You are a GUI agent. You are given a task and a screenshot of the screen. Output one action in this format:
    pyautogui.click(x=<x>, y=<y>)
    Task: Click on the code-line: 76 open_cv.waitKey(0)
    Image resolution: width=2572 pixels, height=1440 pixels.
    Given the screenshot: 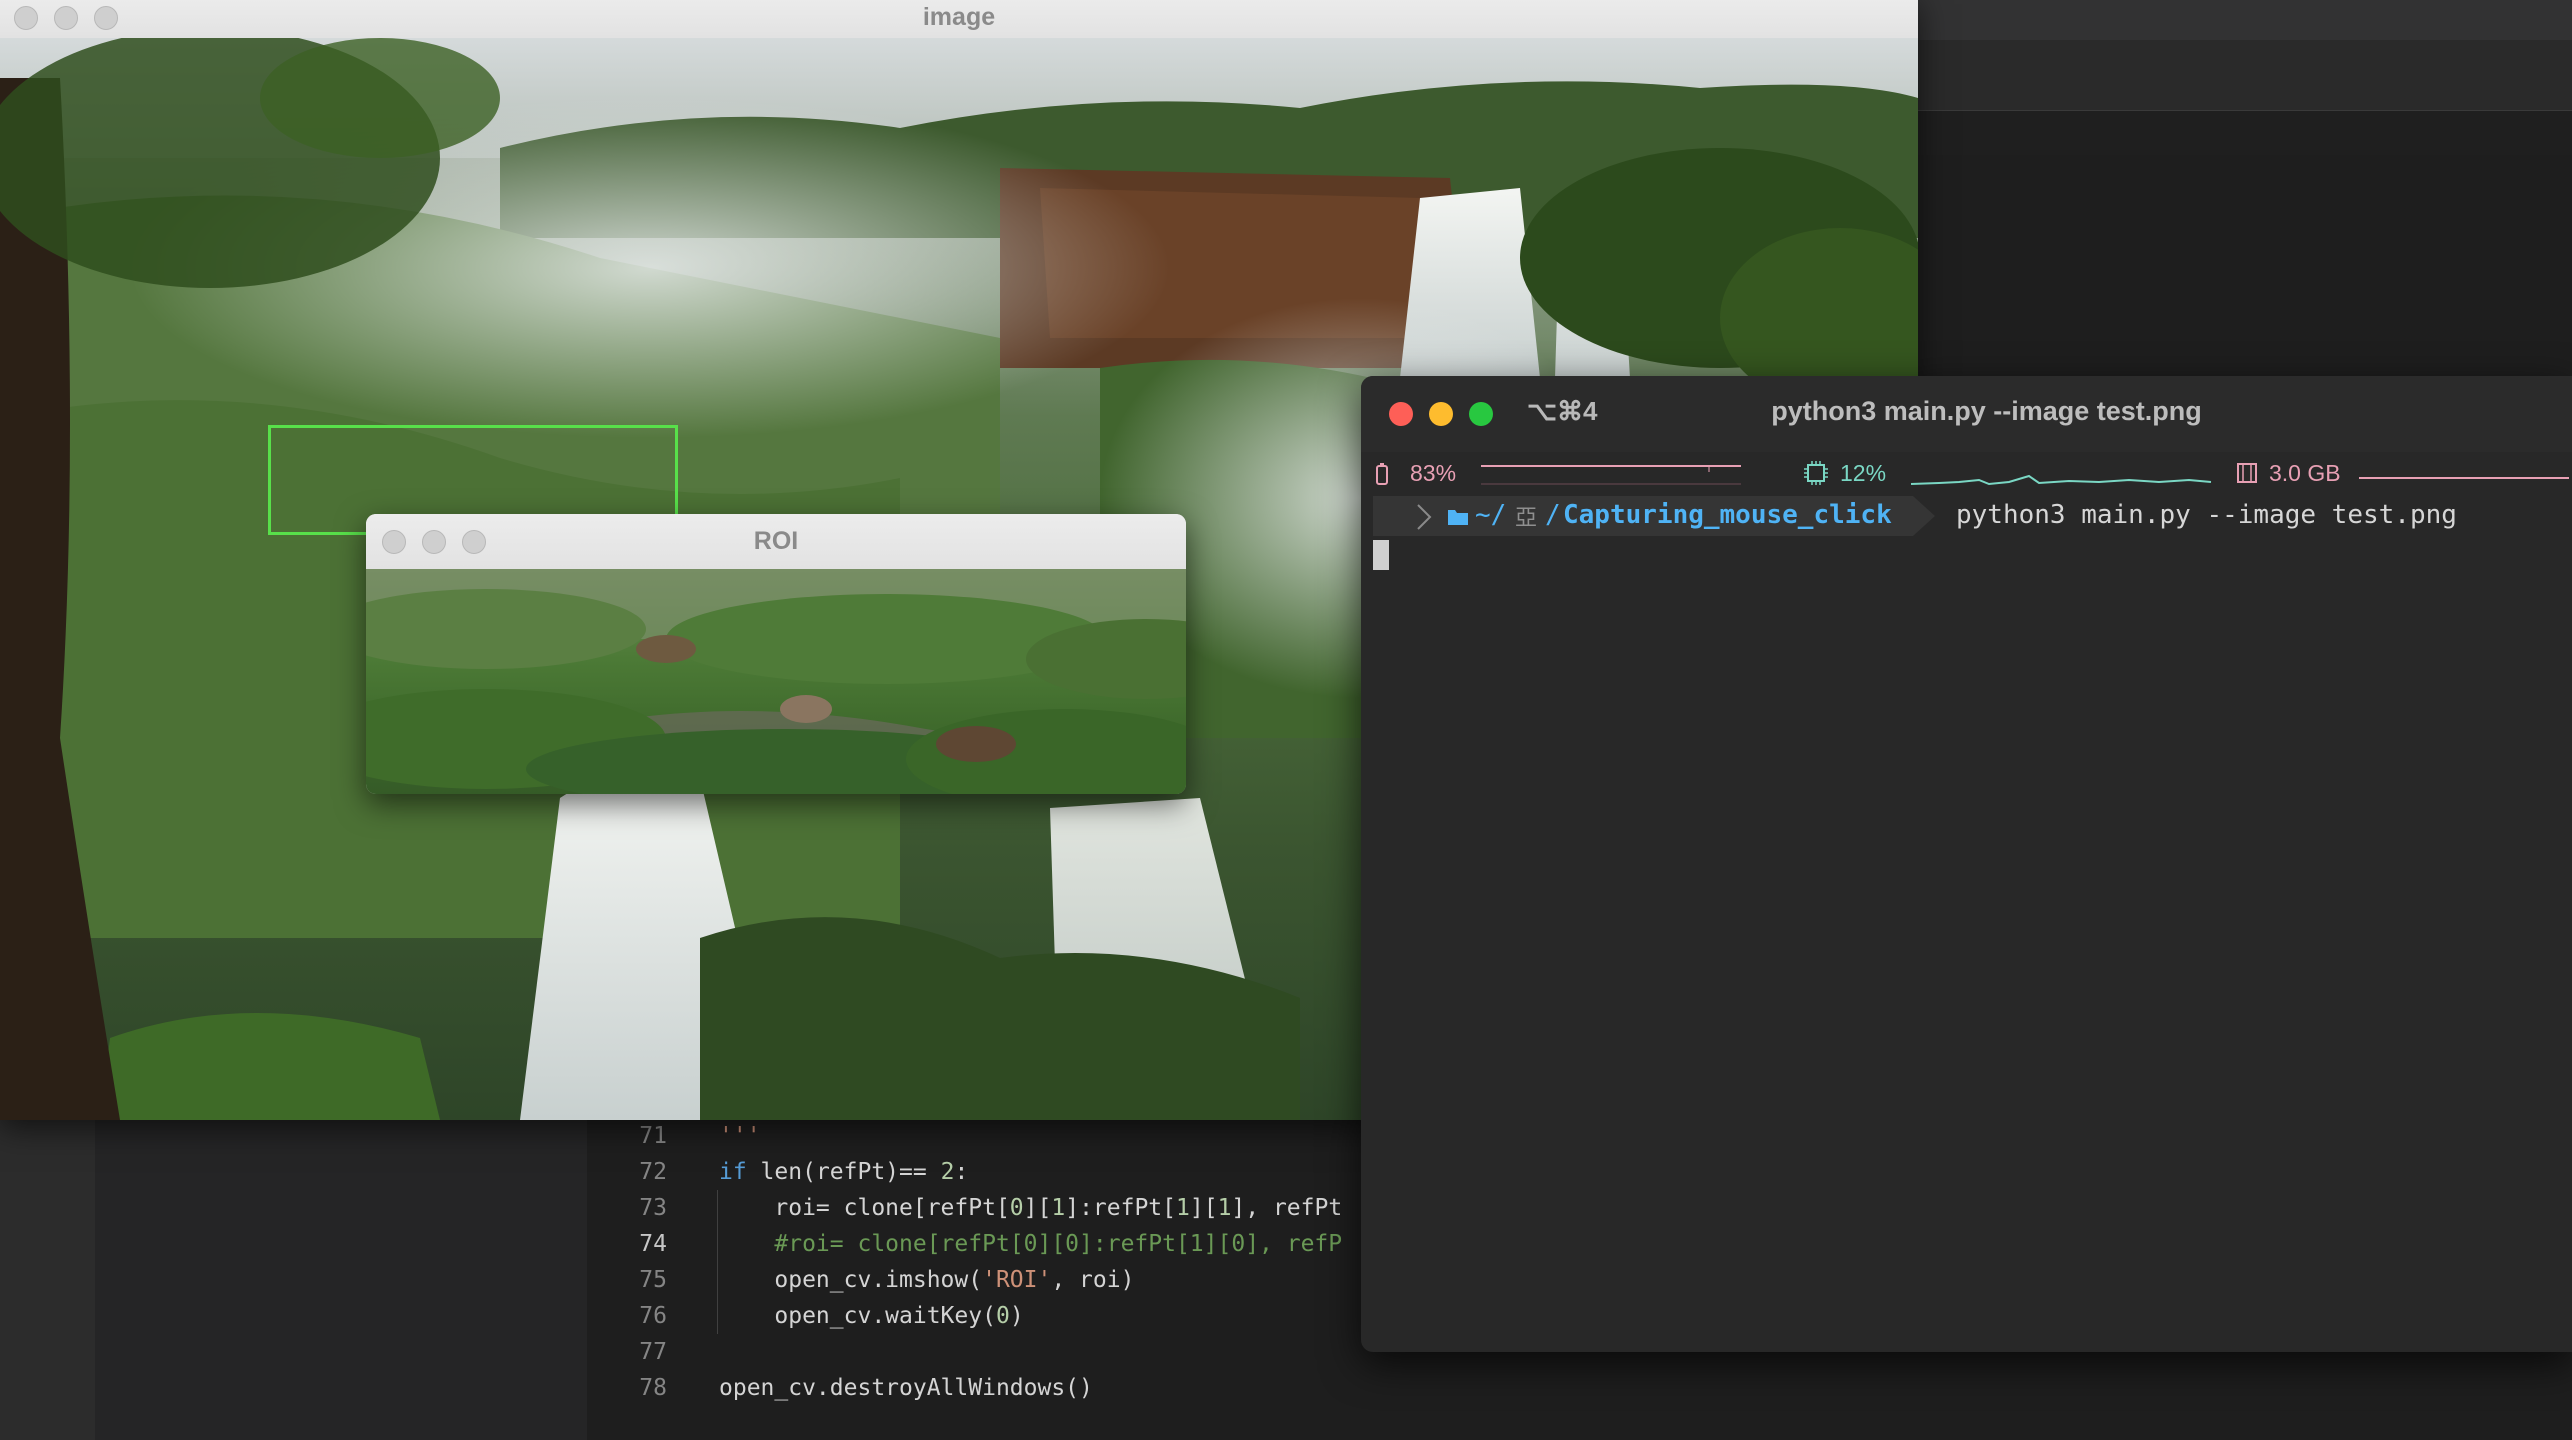 What is the action you would take?
    pyautogui.click(x=977, y=1316)
    